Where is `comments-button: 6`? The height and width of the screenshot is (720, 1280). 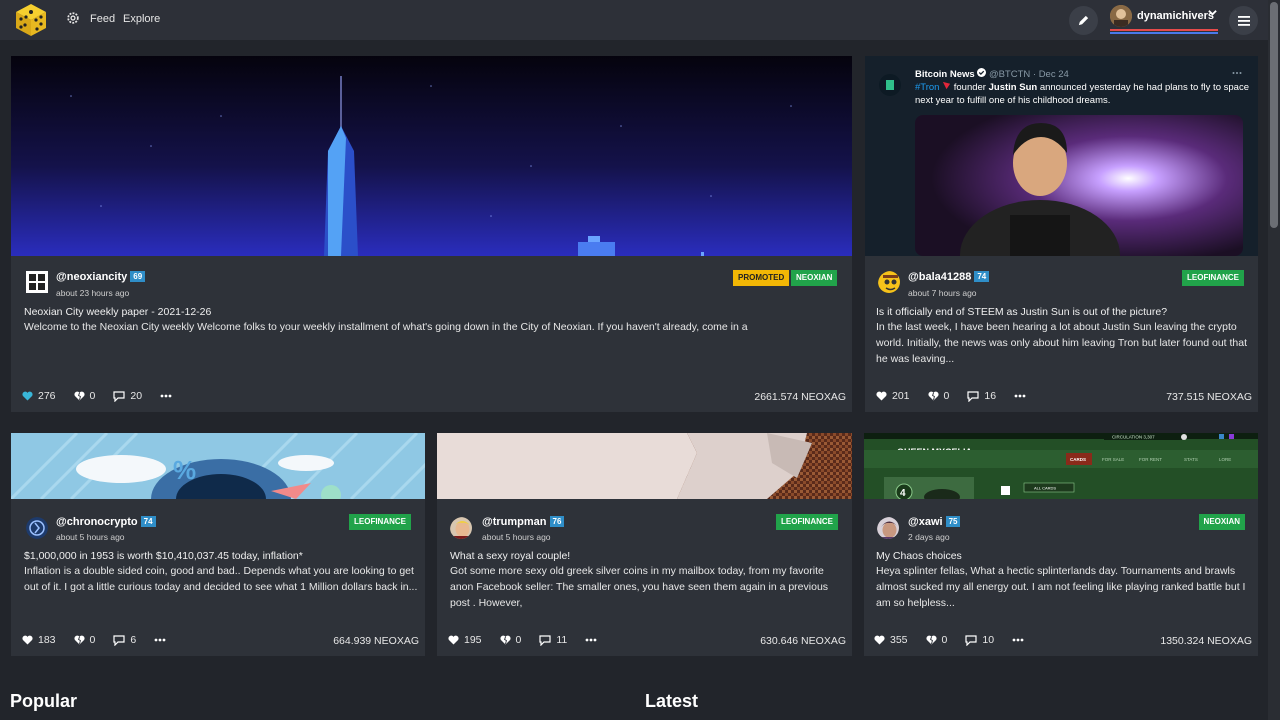
comments-button: 6 is located at coordinates (124, 640).